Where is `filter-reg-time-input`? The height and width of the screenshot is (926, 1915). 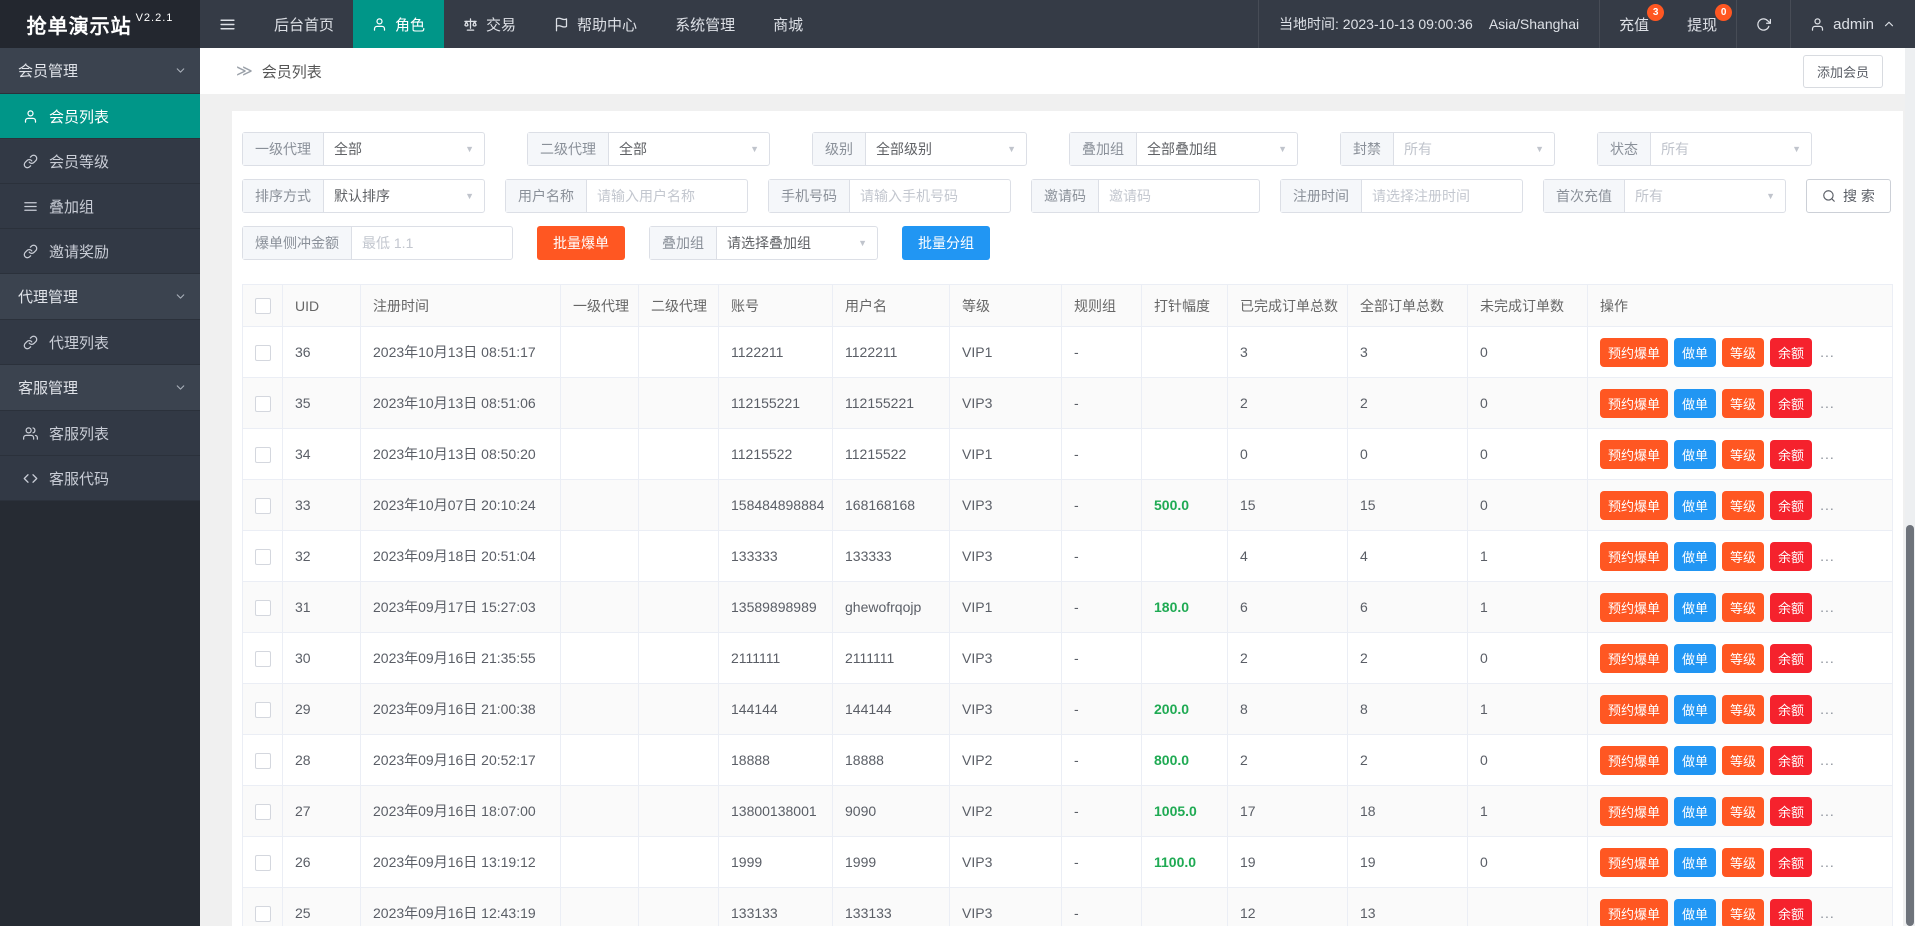 filter-reg-time-input is located at coordinates (1442, 196).